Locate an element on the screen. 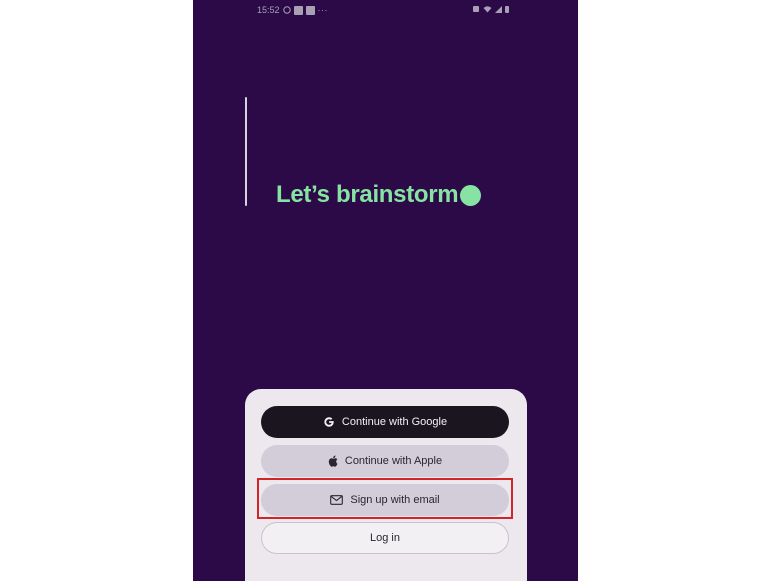 Image resolution: width=768 pixels, height=581 pixels. apple-logo-icon is located at coordinates (333, 461).